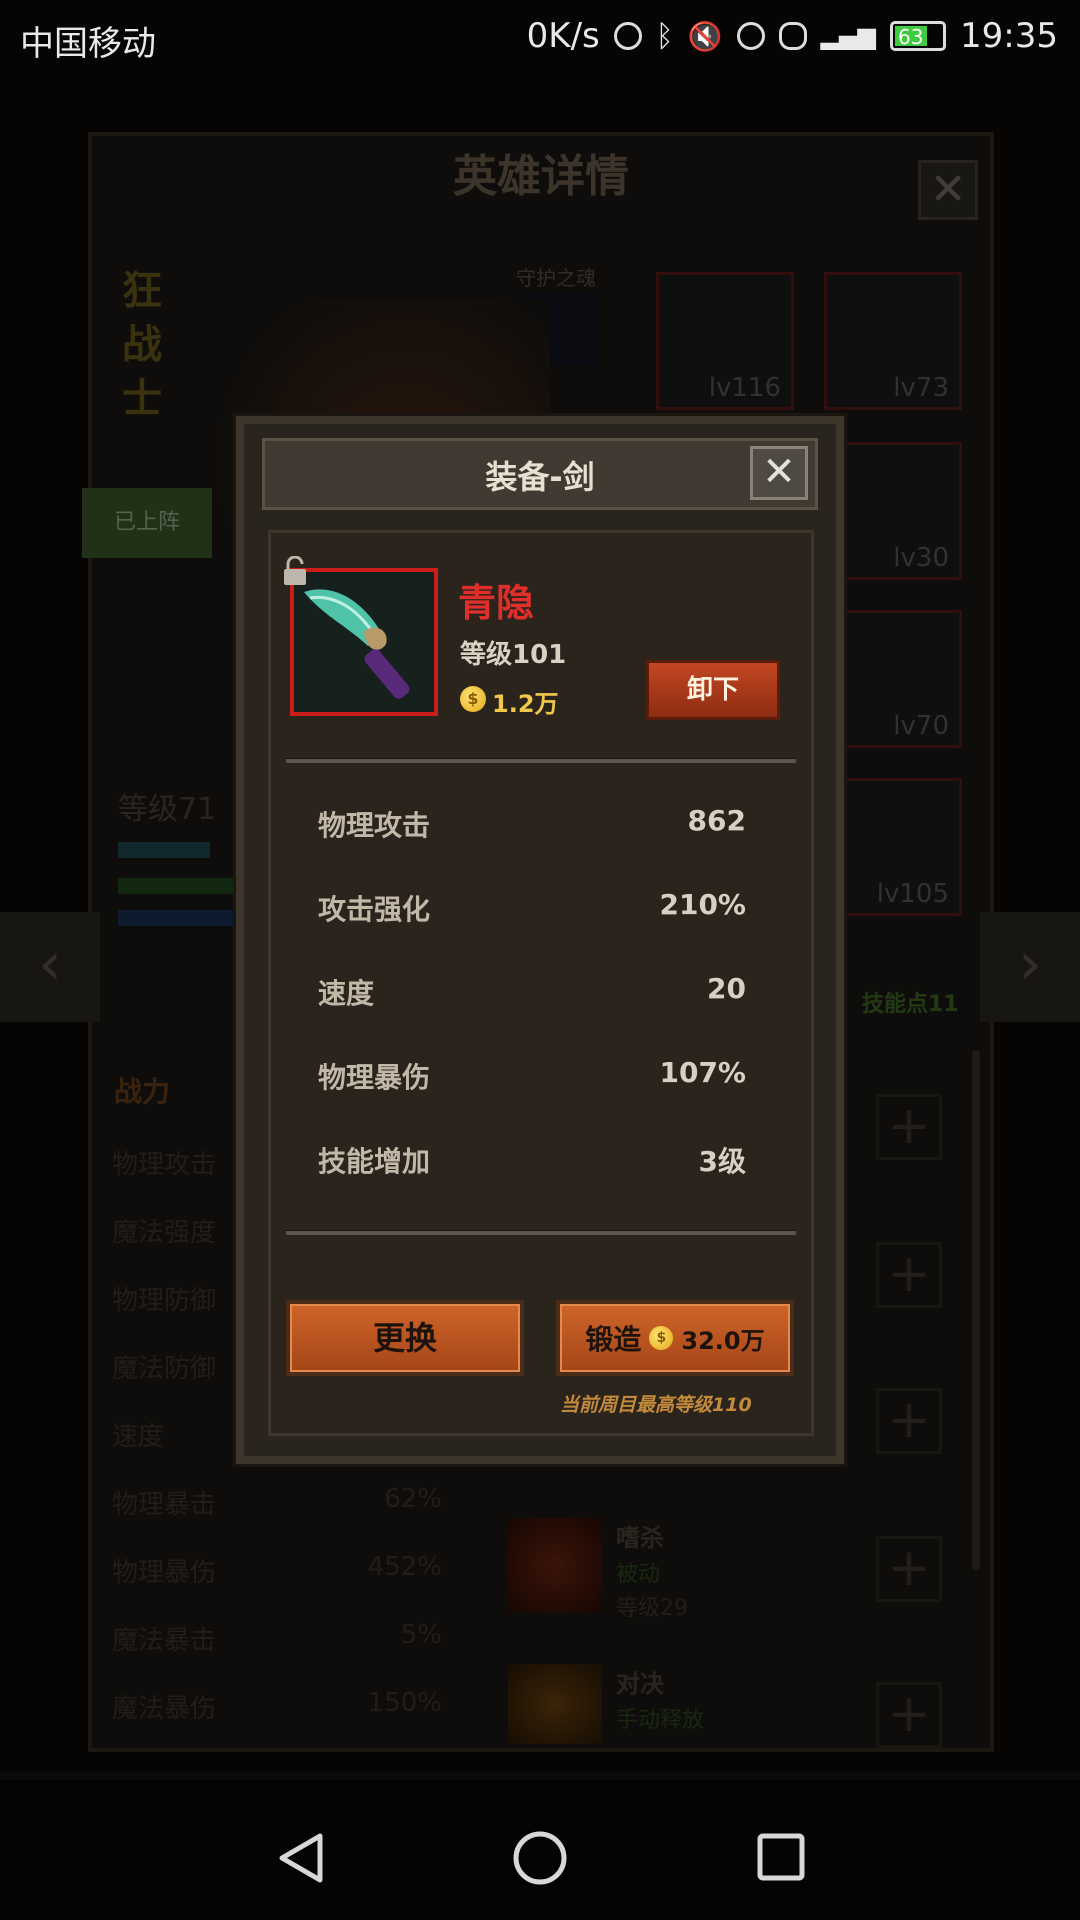 The height and width of the screenshot is (1920, 1080). Describe the element at coordinates (374, 1161) in the screenshot. I see `stat-label-skill-bonus: 技能增加` at that location.